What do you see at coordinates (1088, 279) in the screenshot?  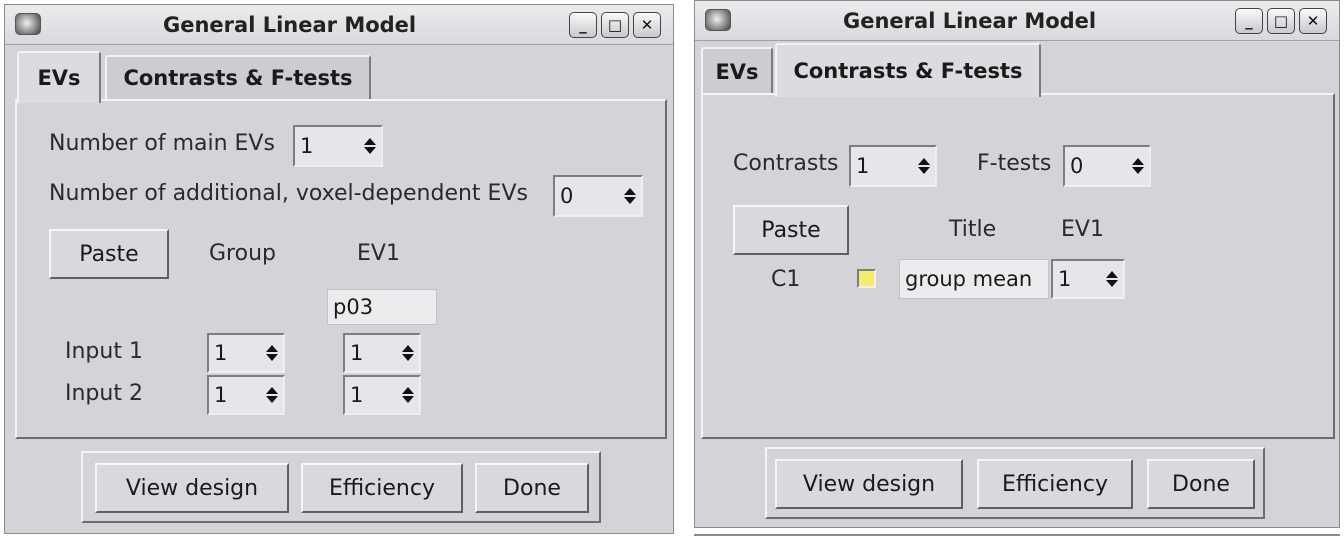 I see `contrast-c1-ev1-stepper: 1` at bounding box center [1088, 279].